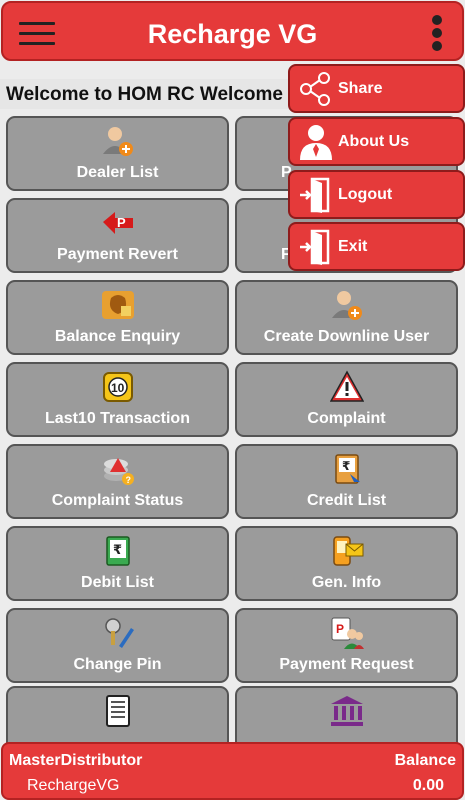 Image resolution: width=465 pixels, height=800 pixels. I want to click on menu-item-label: About Us, so click(374, 141).